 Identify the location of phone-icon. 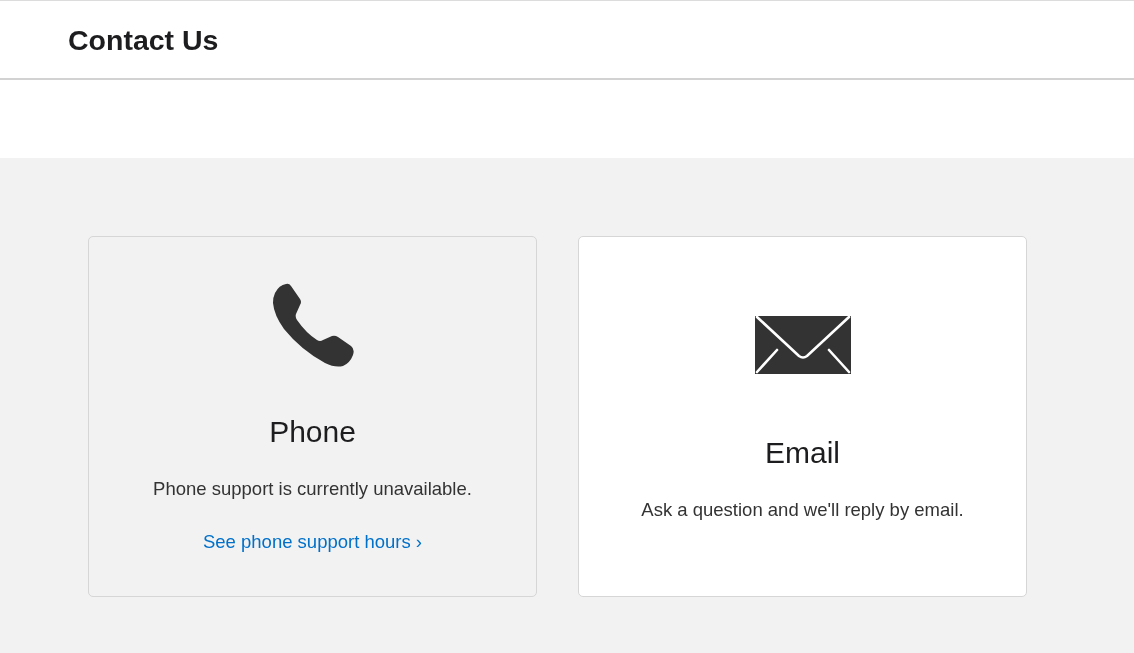
(312, 325).